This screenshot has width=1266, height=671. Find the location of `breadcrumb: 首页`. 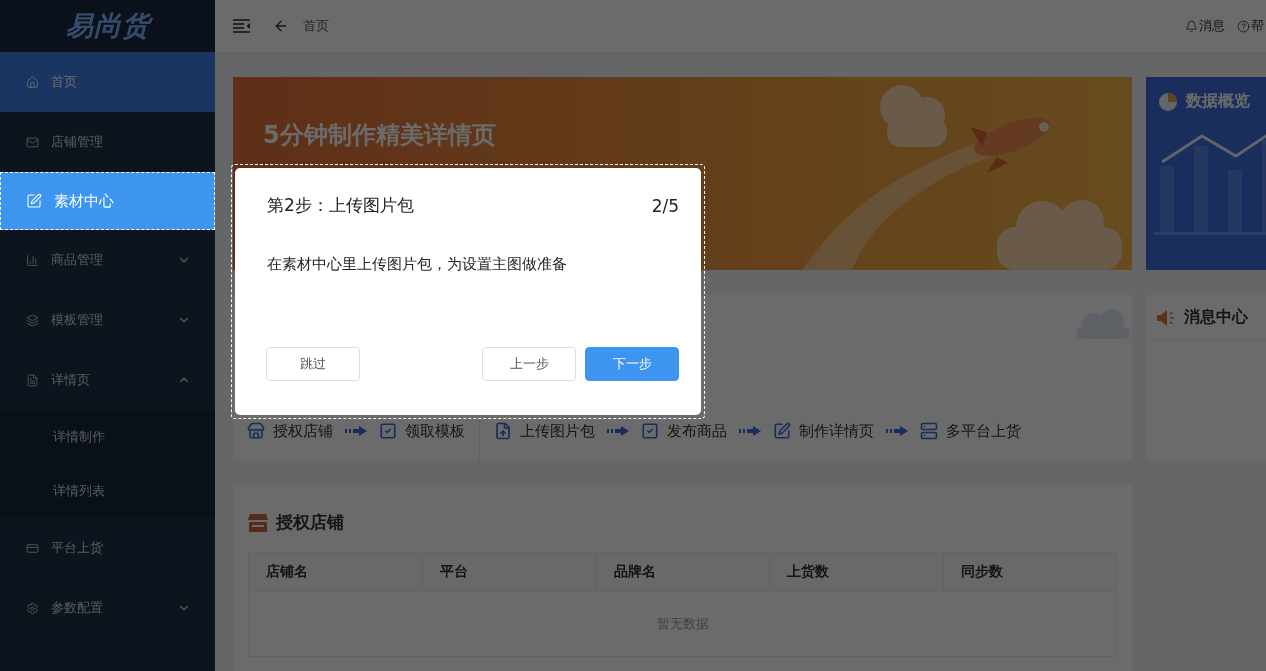

breadcrumb: 首页 is located at coordinates (316, 26).